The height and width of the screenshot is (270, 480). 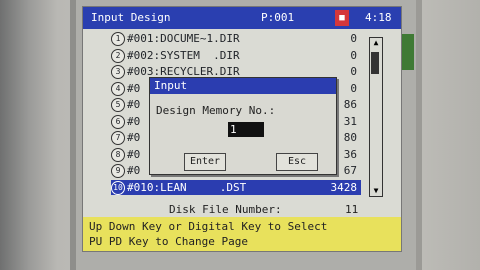 What do you see at coordinates (183, 38) in the screenshot?
I see `file-name: #001:DOCUME~1.DIR` at bounding box center [183, 38].